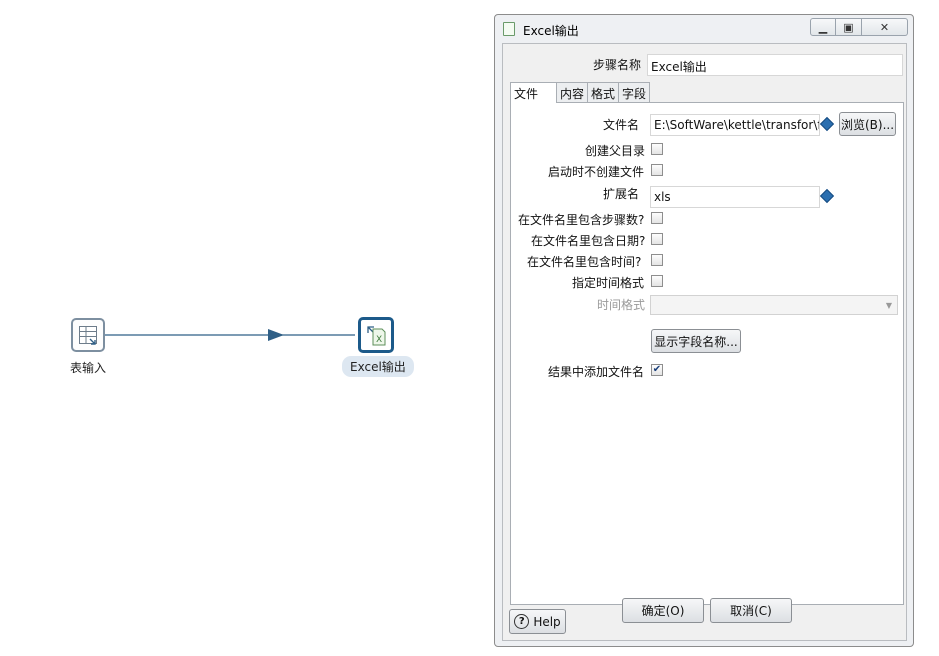 The width and height of the screenshot is (939, 656). What do you see at coordinates (617, 65) in the screenshot?
I see `step-name-label: 步骤名称` at bounding box center [617, 65].